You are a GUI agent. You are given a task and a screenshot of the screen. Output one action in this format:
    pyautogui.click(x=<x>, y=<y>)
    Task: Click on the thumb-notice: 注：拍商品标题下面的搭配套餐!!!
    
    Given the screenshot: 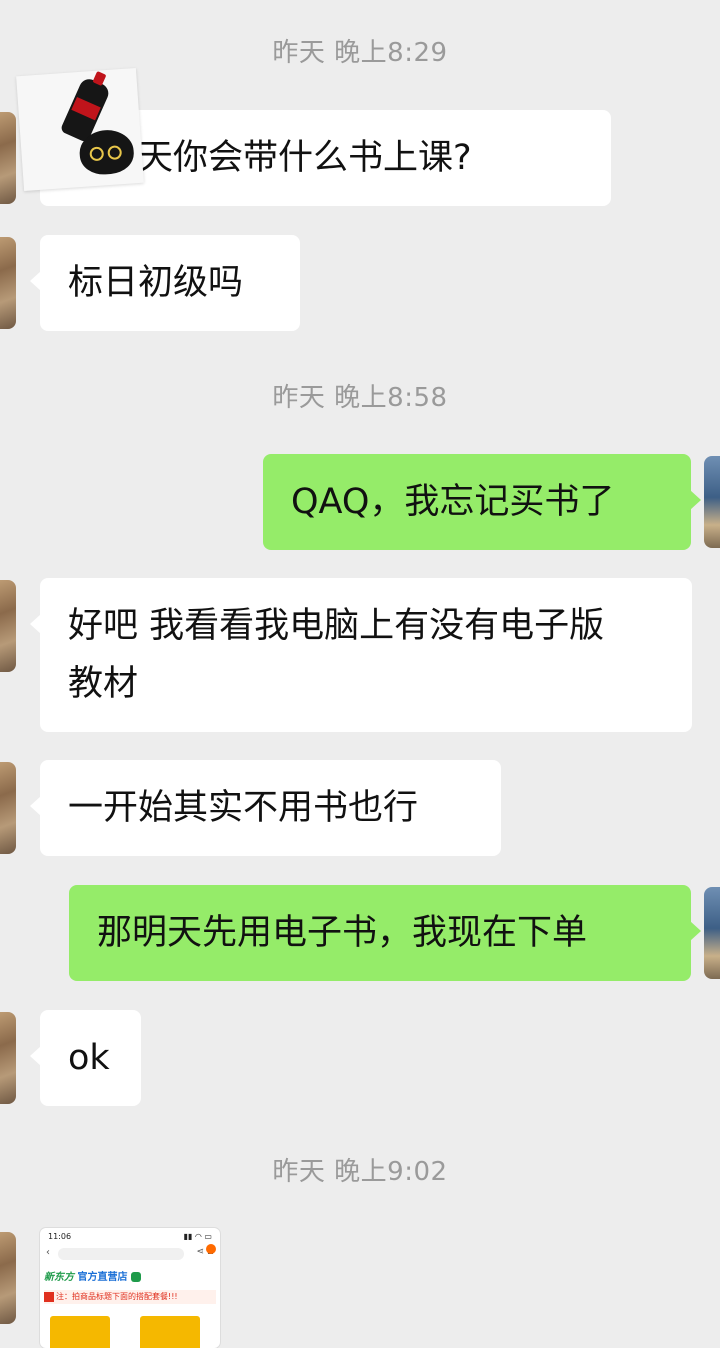 What is the action you would take?
    pyautogui.click(x=130, y=1297)
    